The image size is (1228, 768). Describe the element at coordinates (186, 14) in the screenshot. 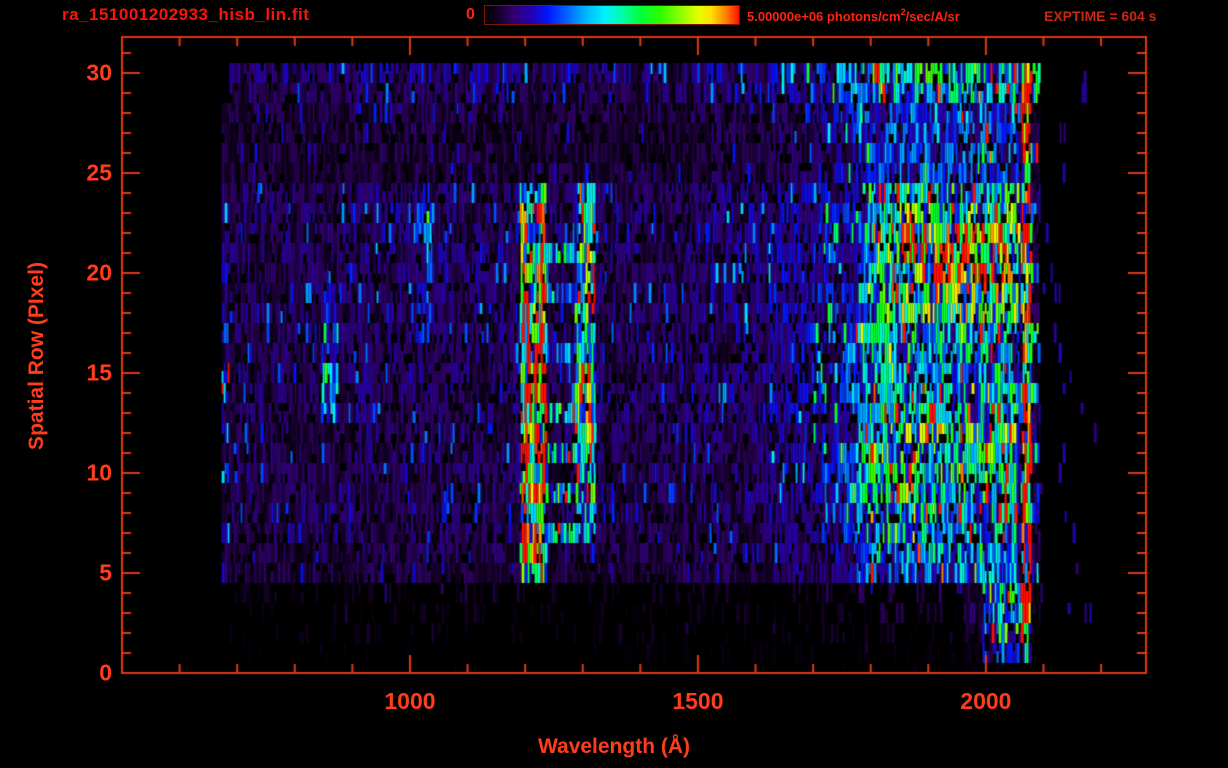

I see `file-title: ra_151001202933_hisb_lin.fit` at that location.